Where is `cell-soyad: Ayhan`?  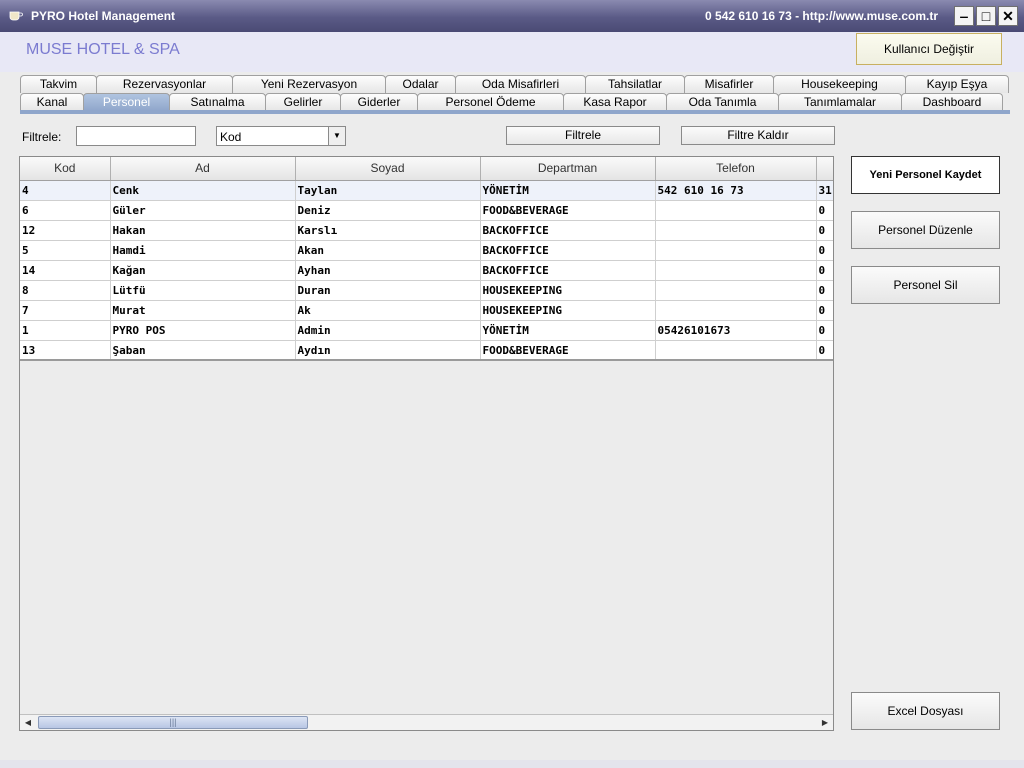
cell-soyad: Ayhan is located at coordinates (388, 270).